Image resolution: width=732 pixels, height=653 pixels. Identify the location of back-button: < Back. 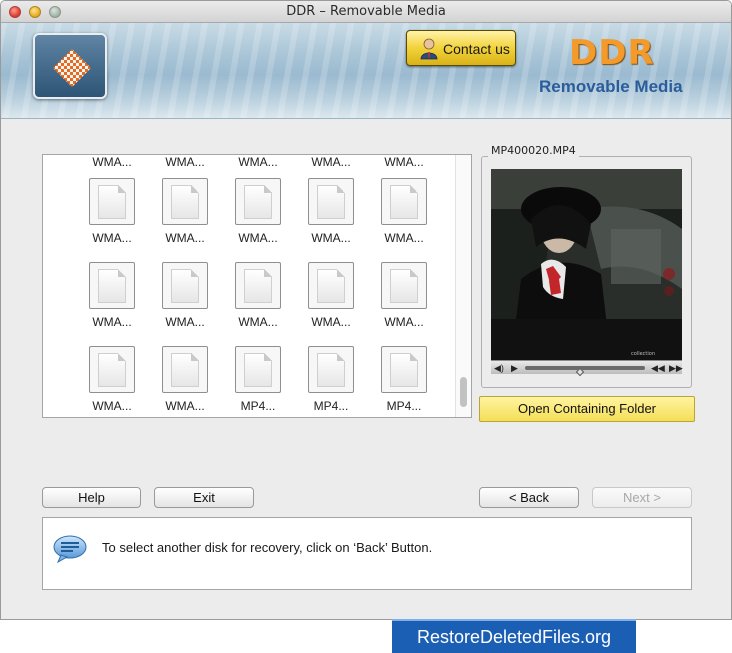
(529, 497).